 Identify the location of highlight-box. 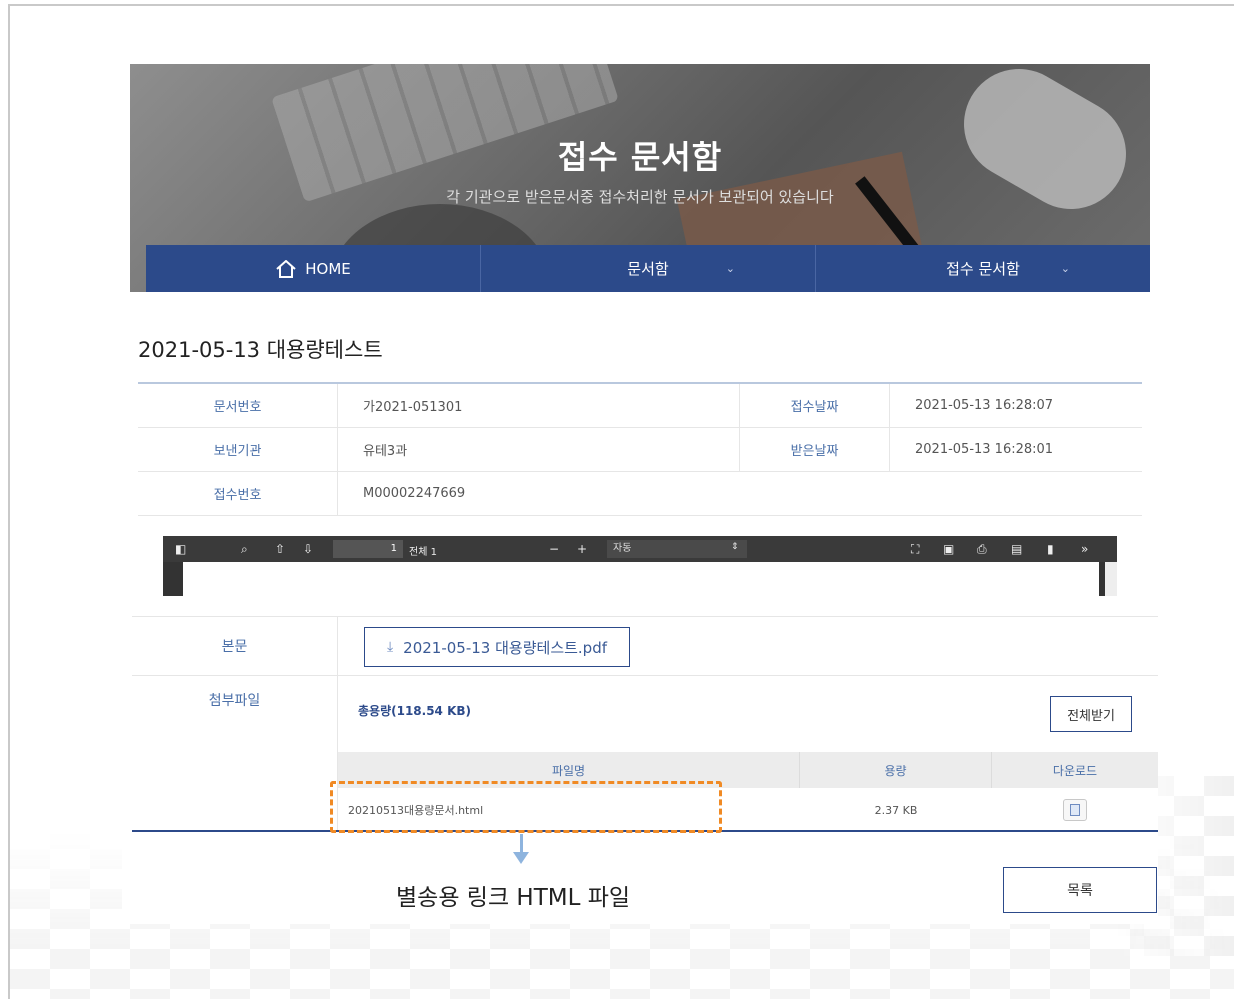
(526, 807).